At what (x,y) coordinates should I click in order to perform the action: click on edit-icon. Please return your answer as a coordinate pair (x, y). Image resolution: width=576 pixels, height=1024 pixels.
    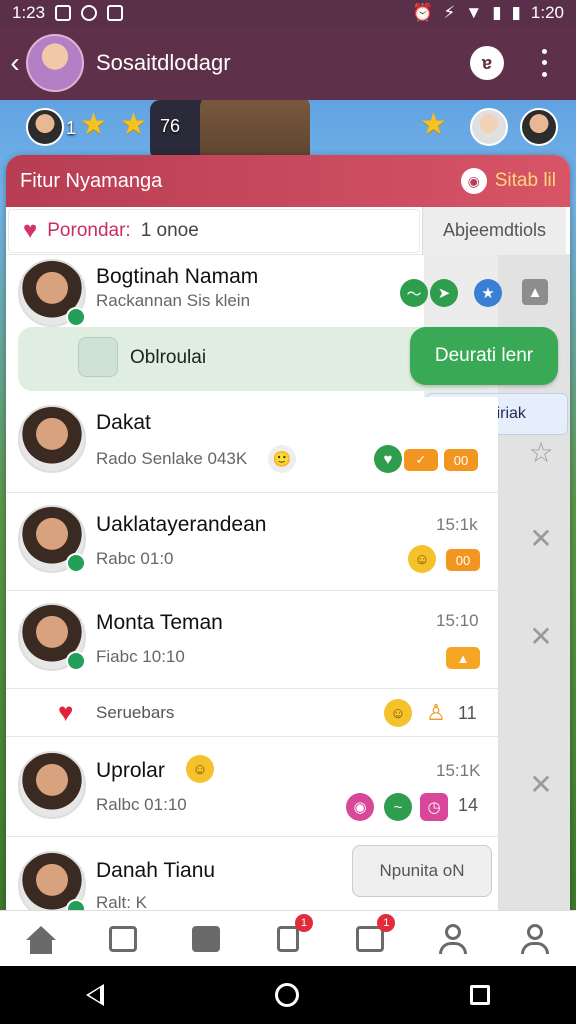
    Looking at the image, I should click on (206, 939).